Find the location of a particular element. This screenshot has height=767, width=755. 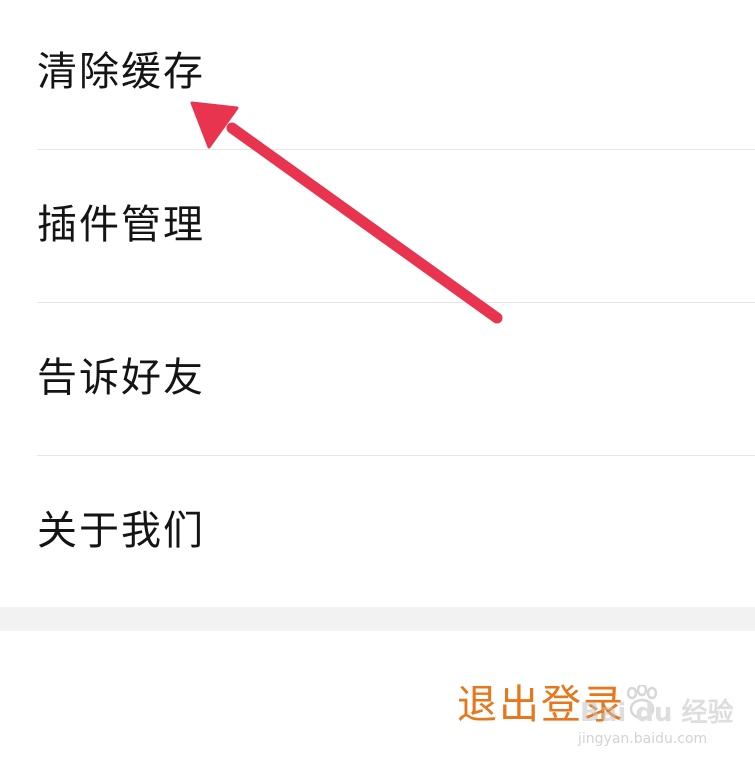

watermark: Bai du 经验 jingyan.baidu.com is located at coordinates (661, 720).